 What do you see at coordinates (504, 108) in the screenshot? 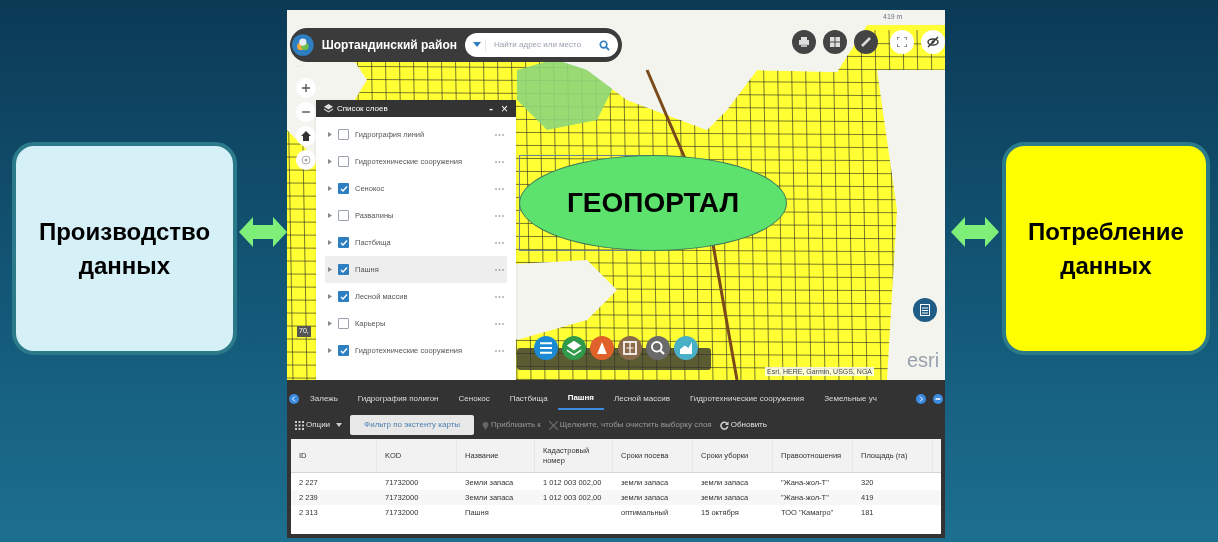
I see `close-button: ×` at bounding box center [504, 108].